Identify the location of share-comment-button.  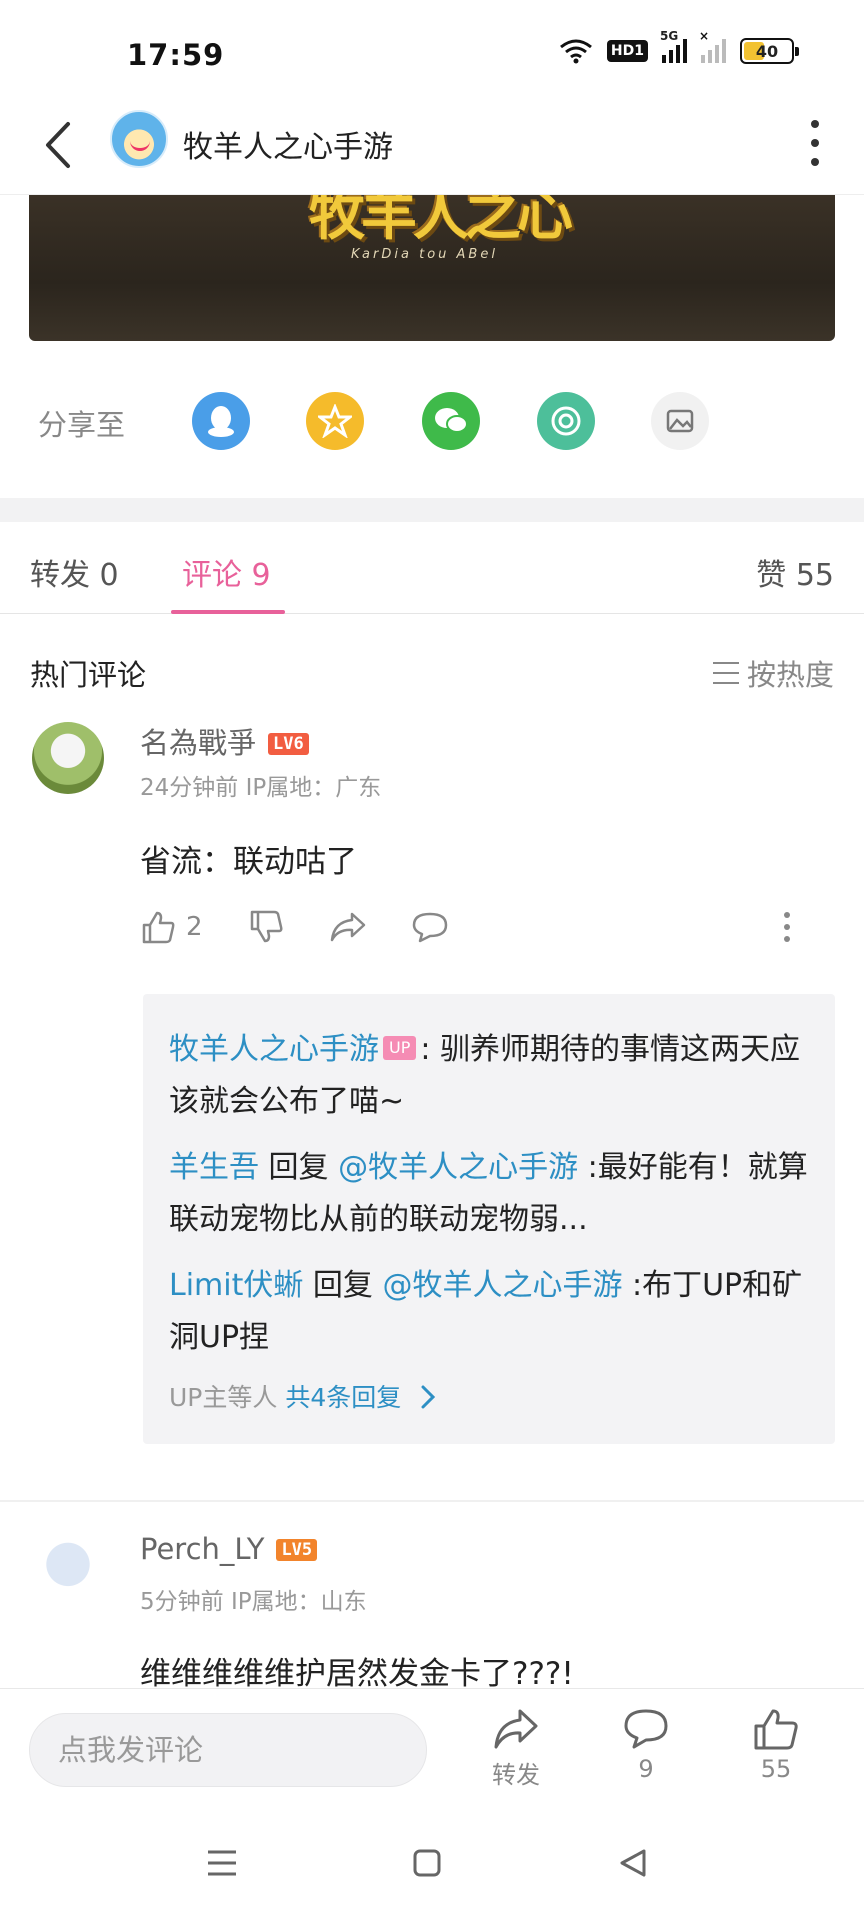
(348, 927).